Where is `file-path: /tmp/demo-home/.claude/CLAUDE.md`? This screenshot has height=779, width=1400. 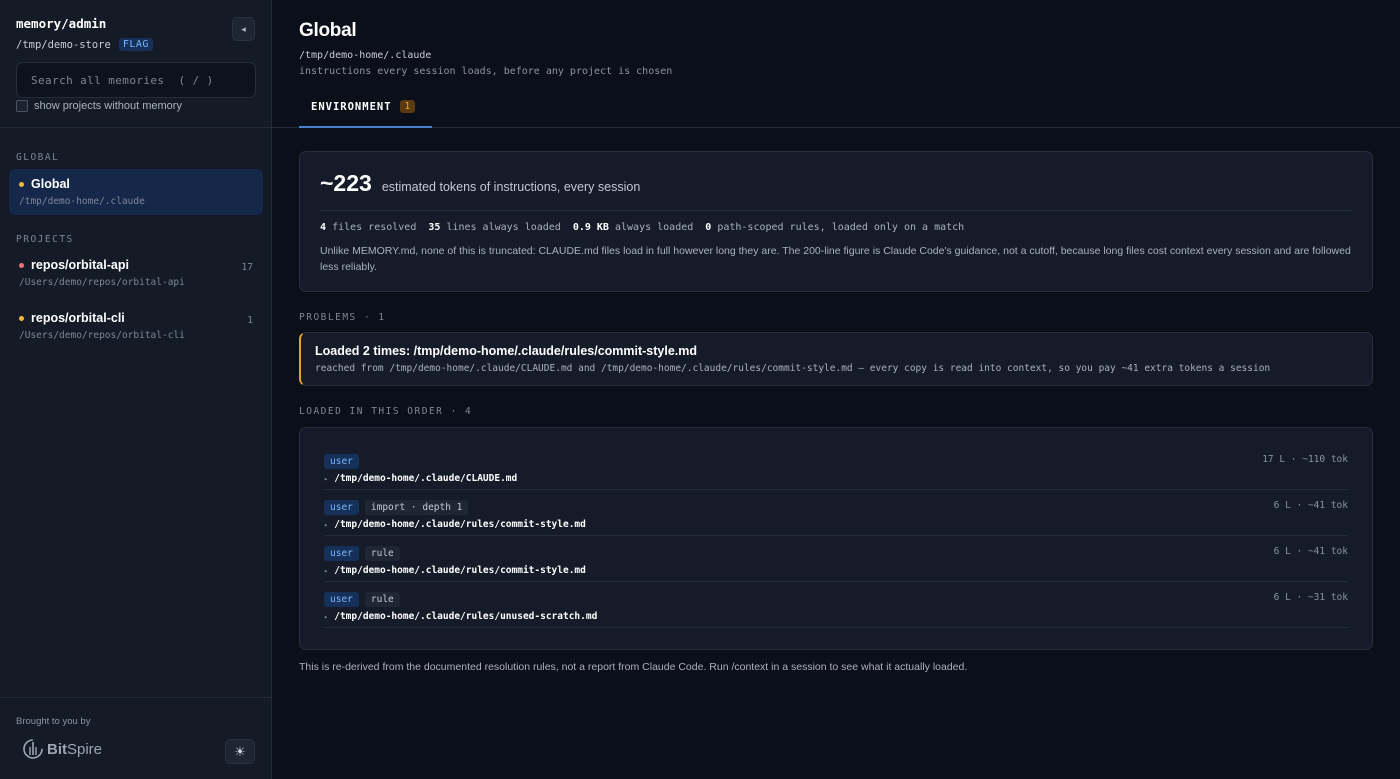 file-path: /tmp/demo-home/.claude/CLAUDE.md is located at coordinates (426, 478).